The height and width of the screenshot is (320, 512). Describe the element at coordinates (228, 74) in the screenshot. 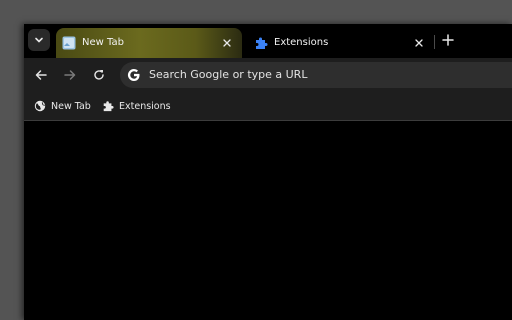

I see `omnibox-placeholder: Search Google or type a URL` at that location.